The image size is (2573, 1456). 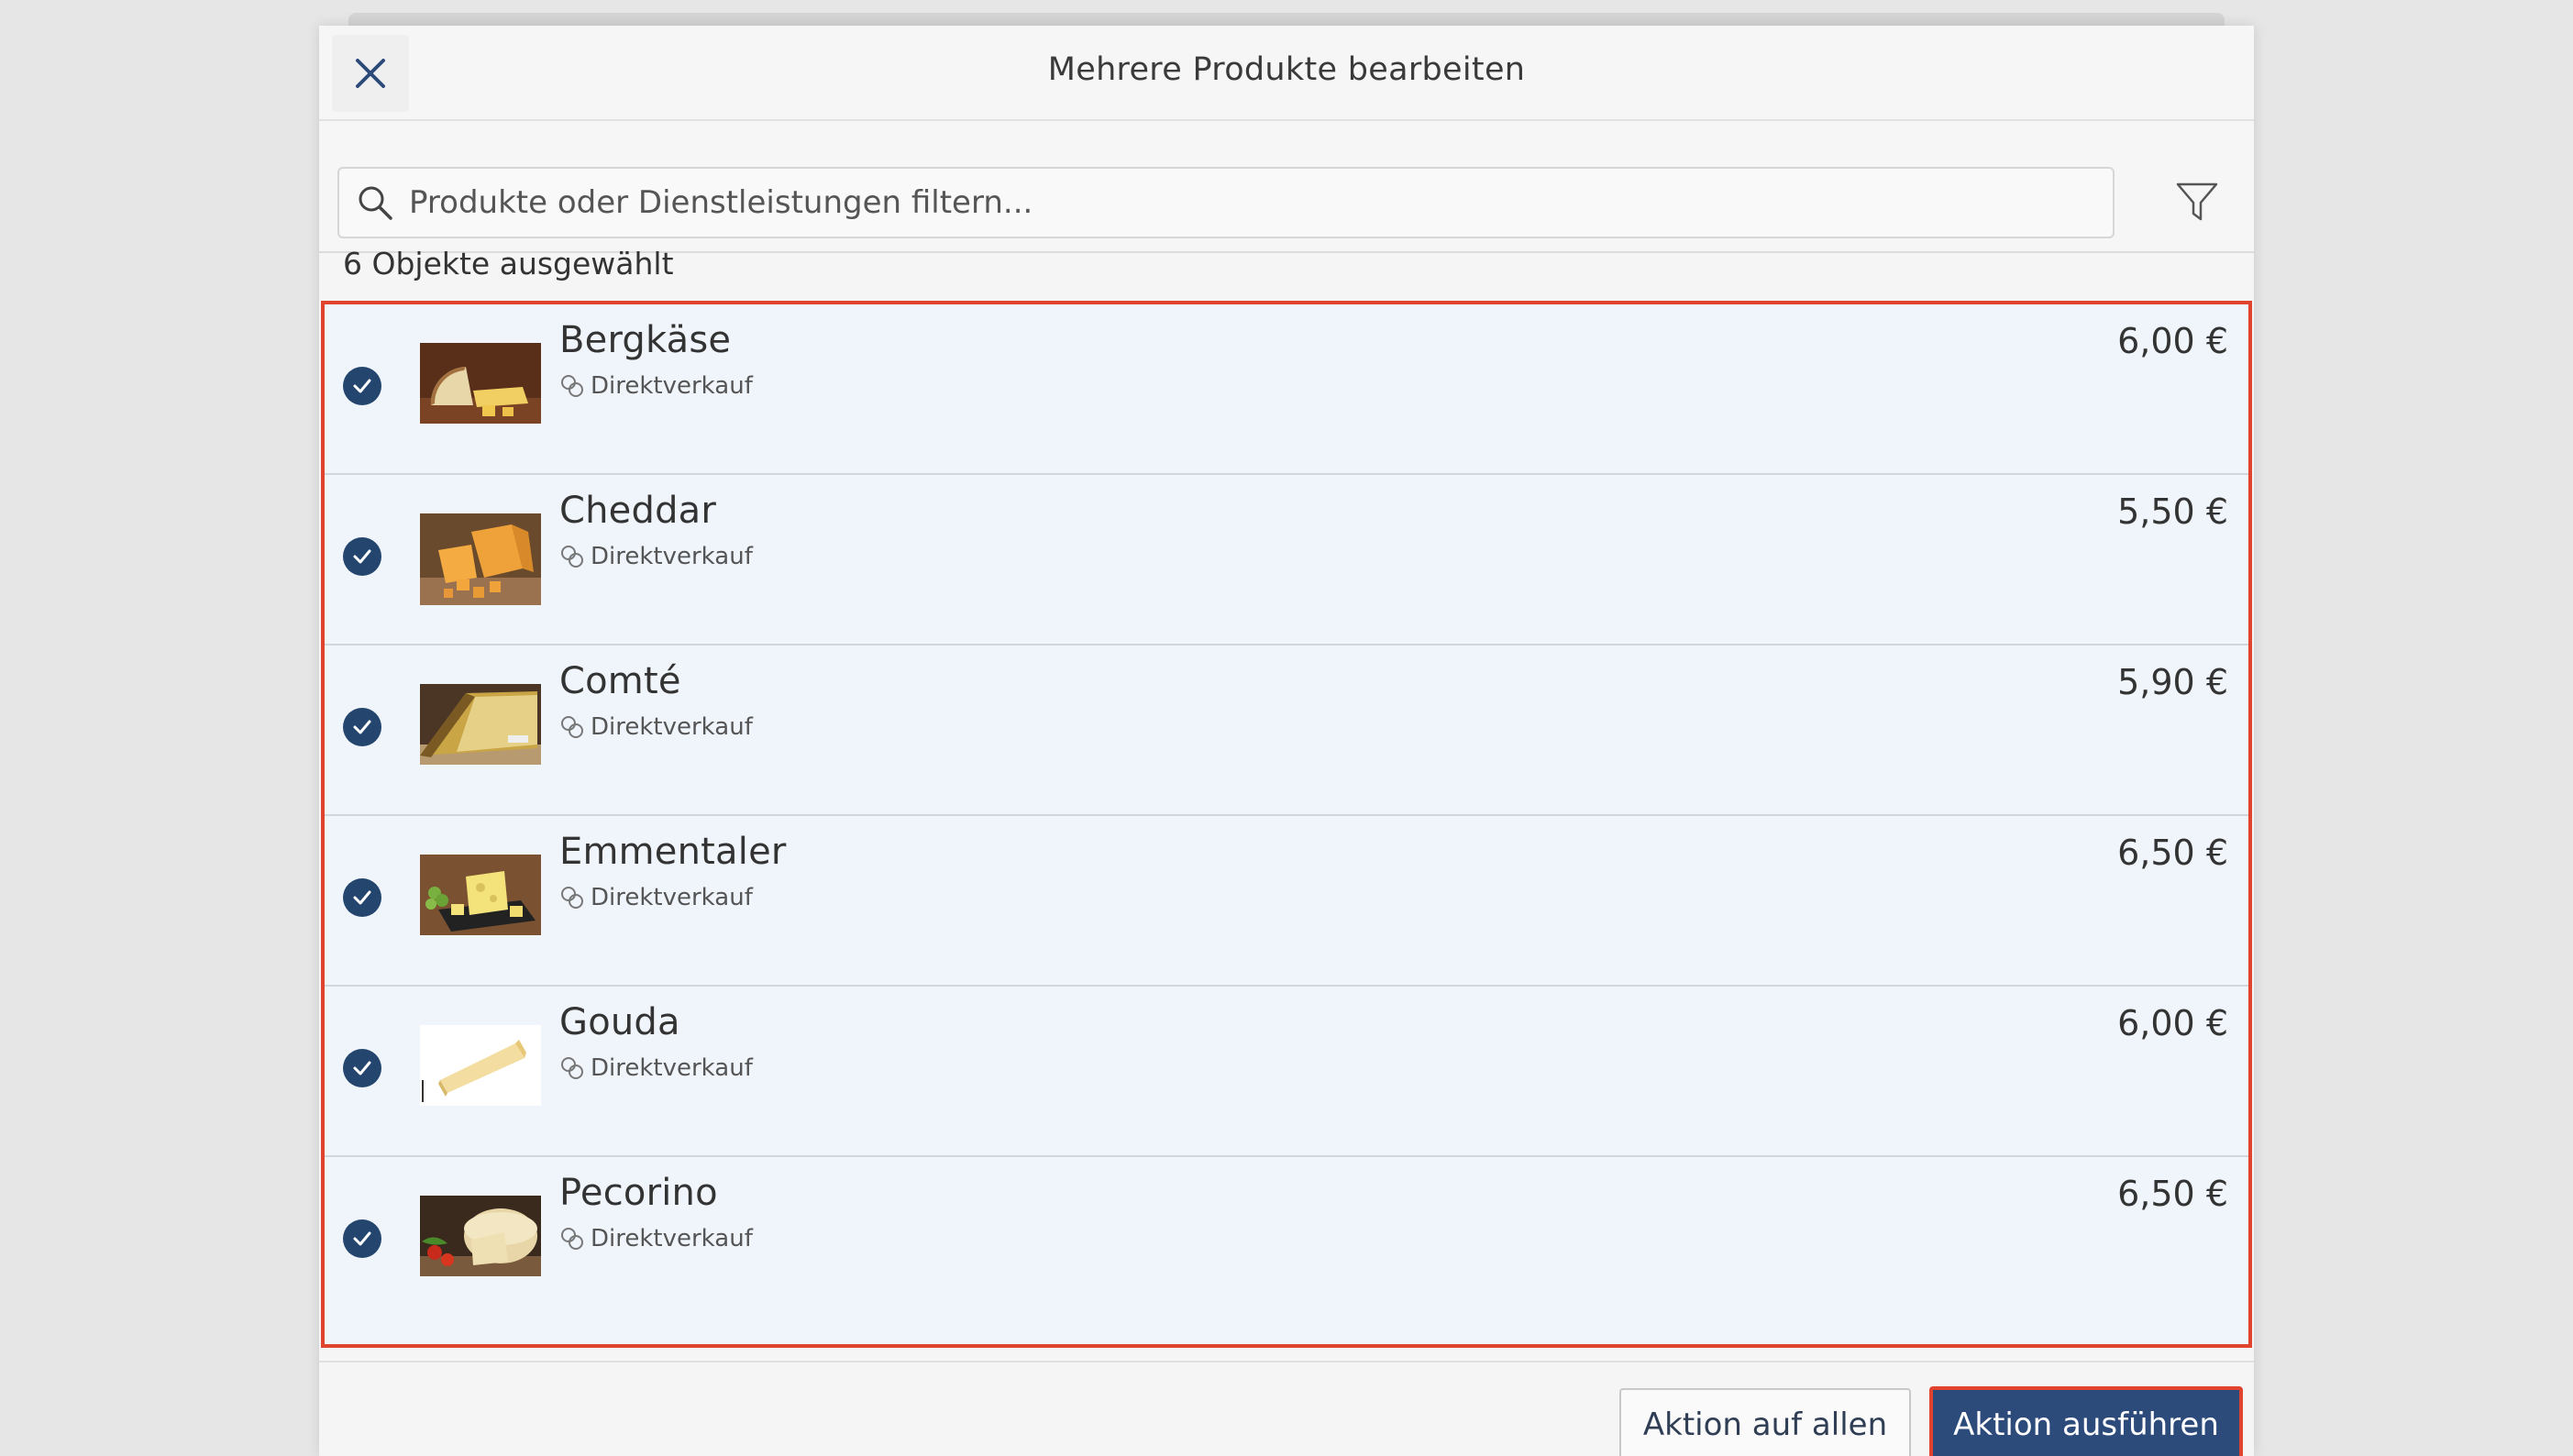 I want to click on product-row: Pecorino Direktverkauf 6,50 €, so click(x=1286, y=1242).